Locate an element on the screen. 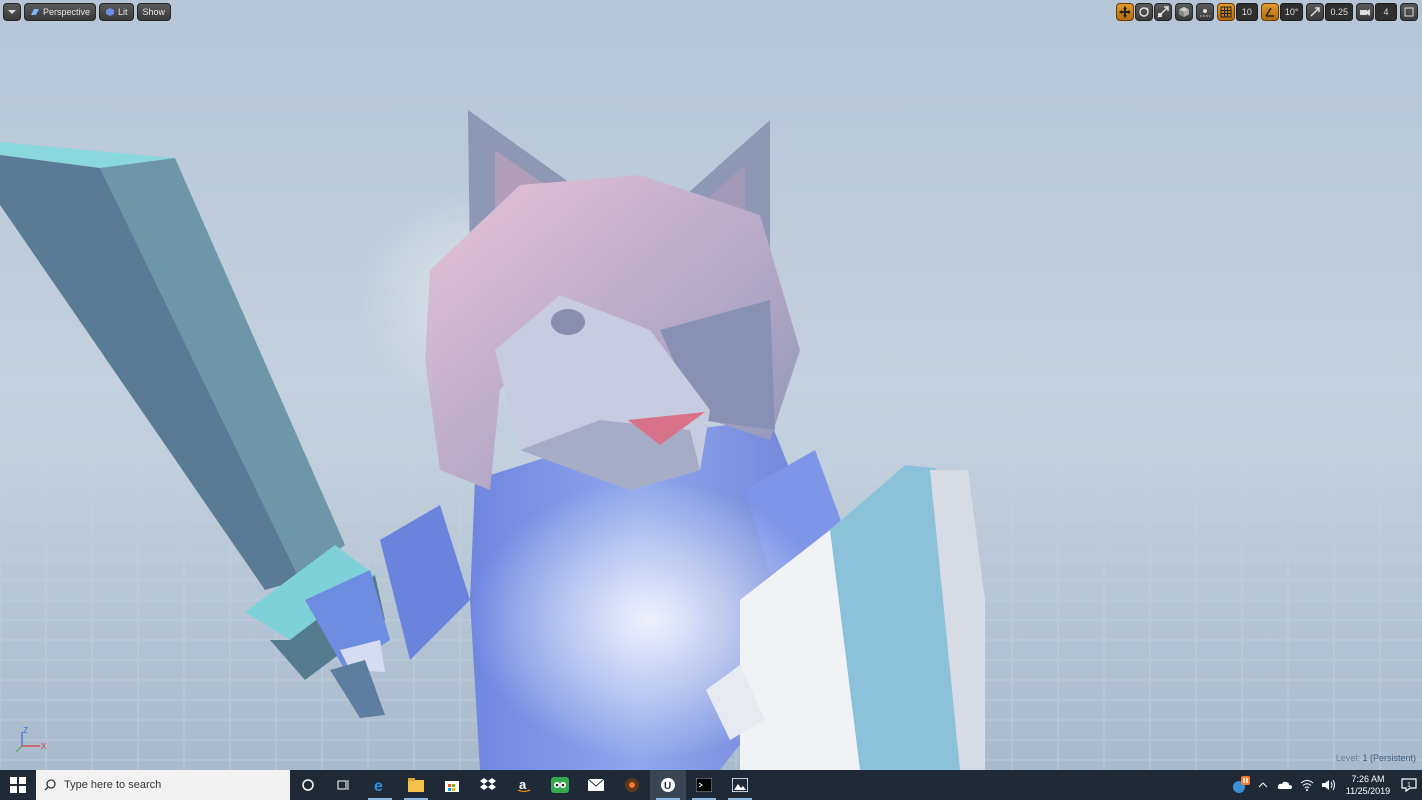  system-tray: 7:26 AM 11/25/2019 1 is located at coordinates (1326, 785).